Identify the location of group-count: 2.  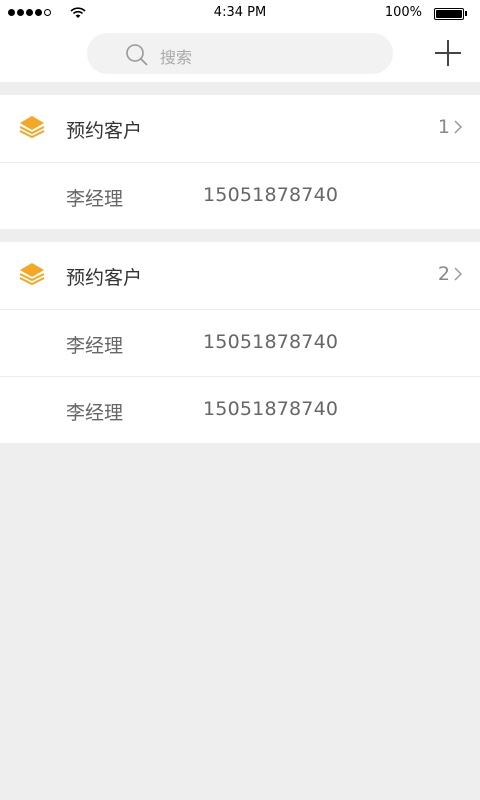
(443, 274).